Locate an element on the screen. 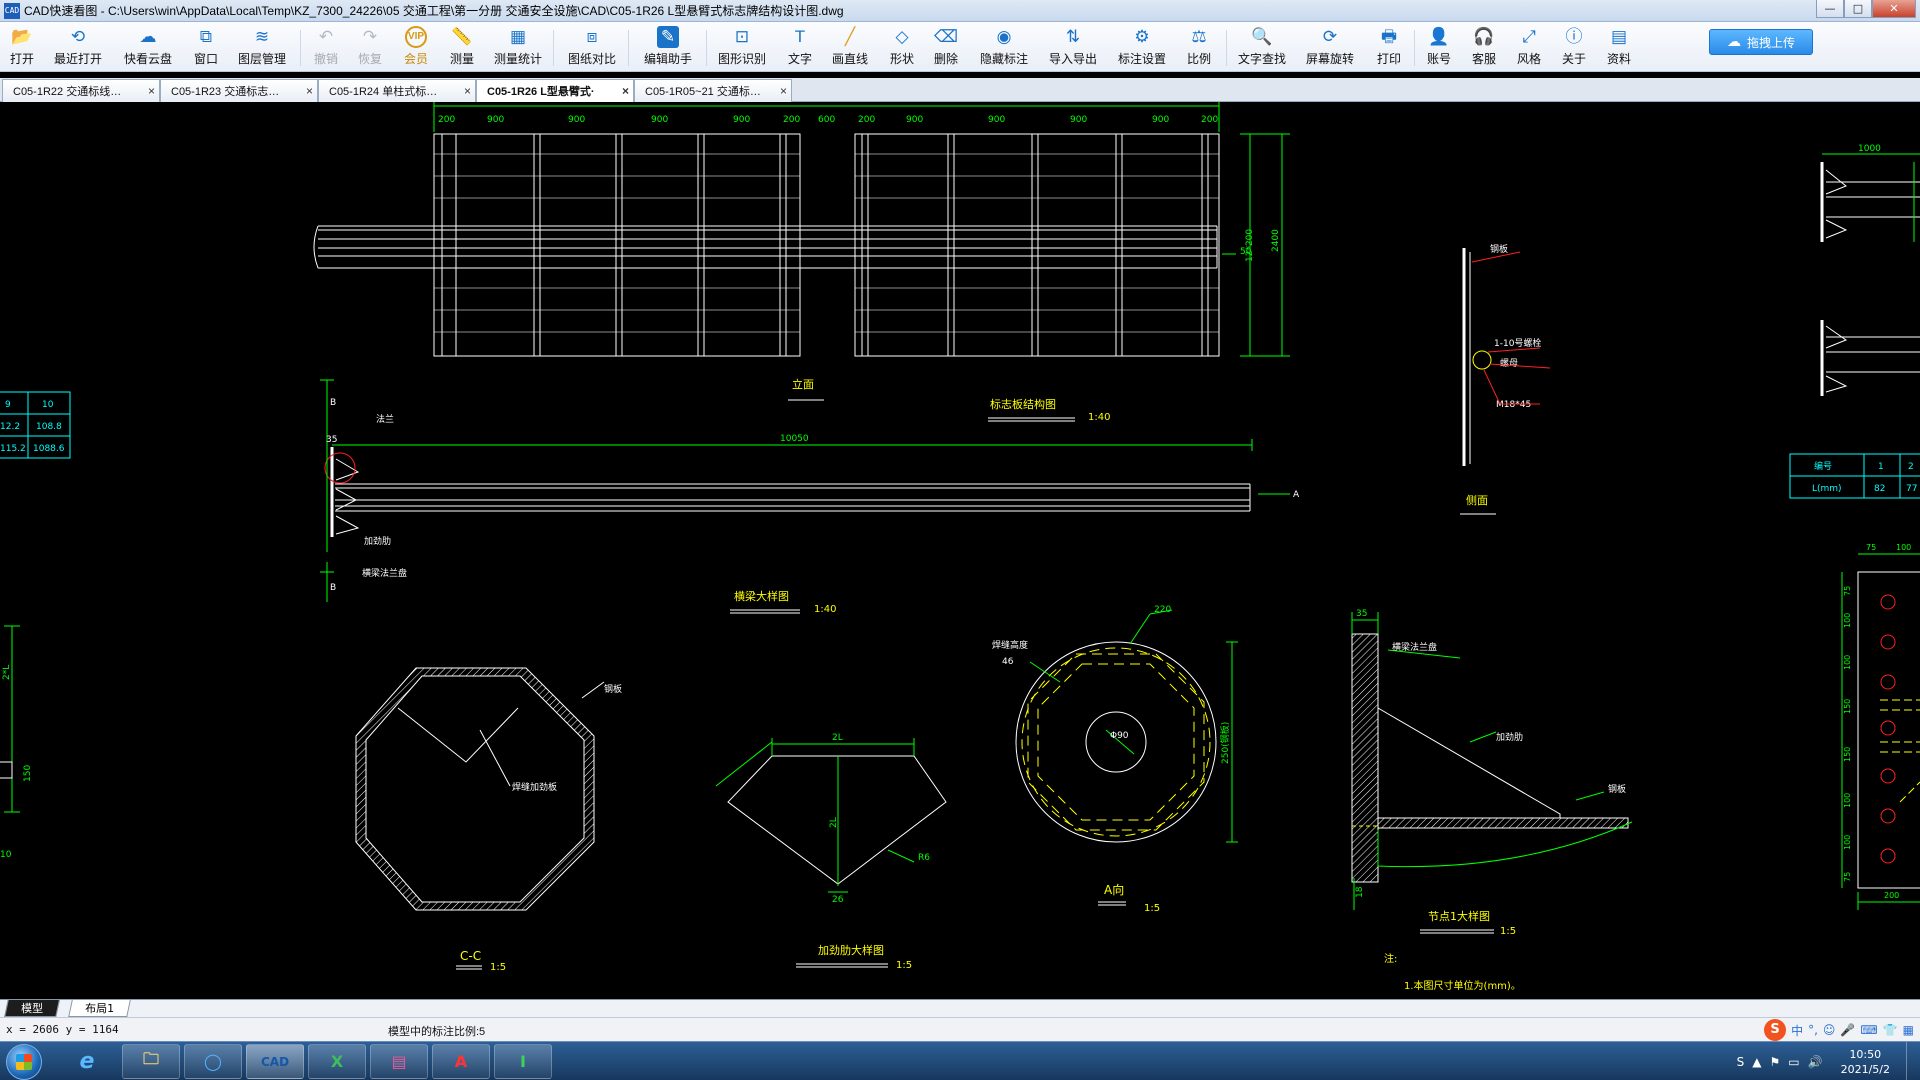  tab-label: 布局1 is located at coordinates (100, 1008).